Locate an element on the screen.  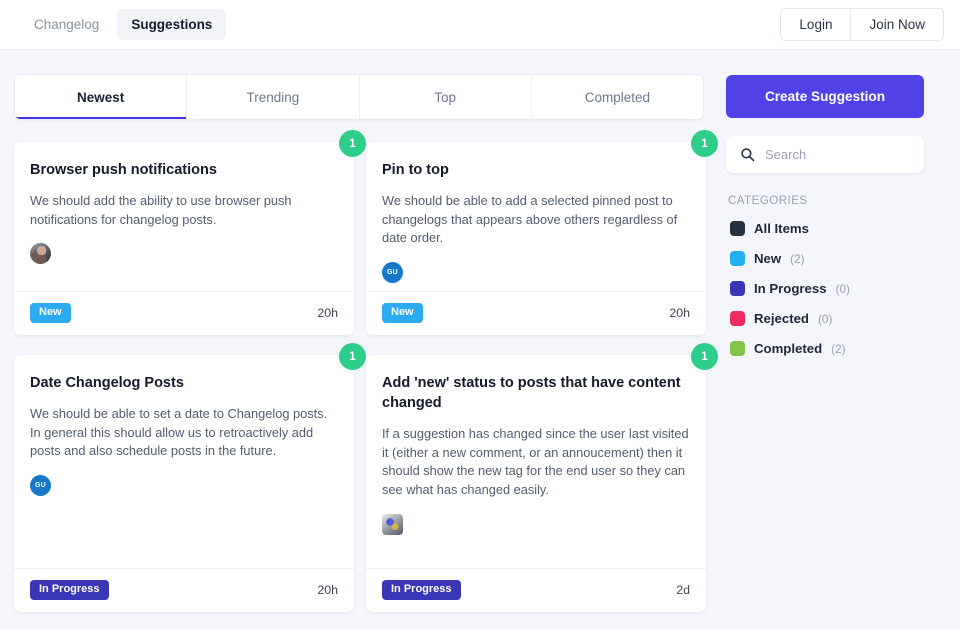
card-footer: In Progress 20h is located at coordinates (184, 590).